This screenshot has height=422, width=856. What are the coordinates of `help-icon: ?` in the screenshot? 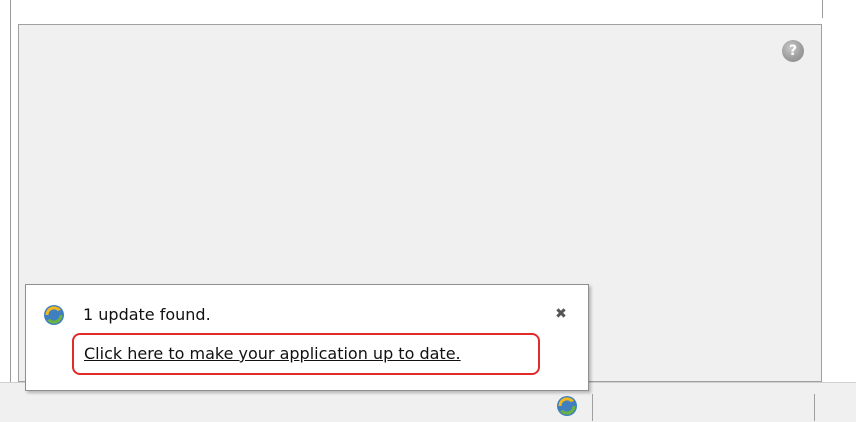 It's located at (793, 51).